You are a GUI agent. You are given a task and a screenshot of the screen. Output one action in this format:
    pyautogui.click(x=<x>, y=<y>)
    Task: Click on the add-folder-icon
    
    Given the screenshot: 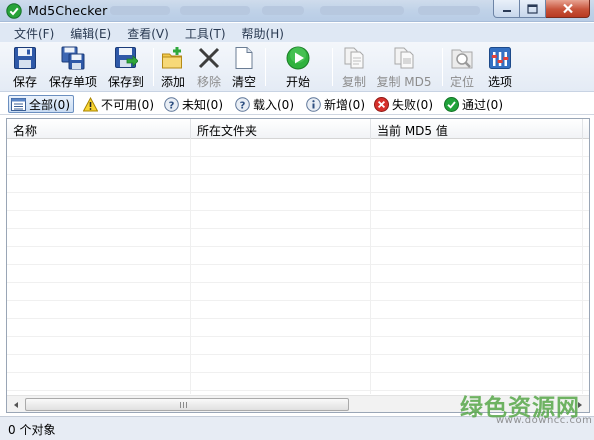 What is the action you would take?
    pyautogui.click(x=172, y=58)
    